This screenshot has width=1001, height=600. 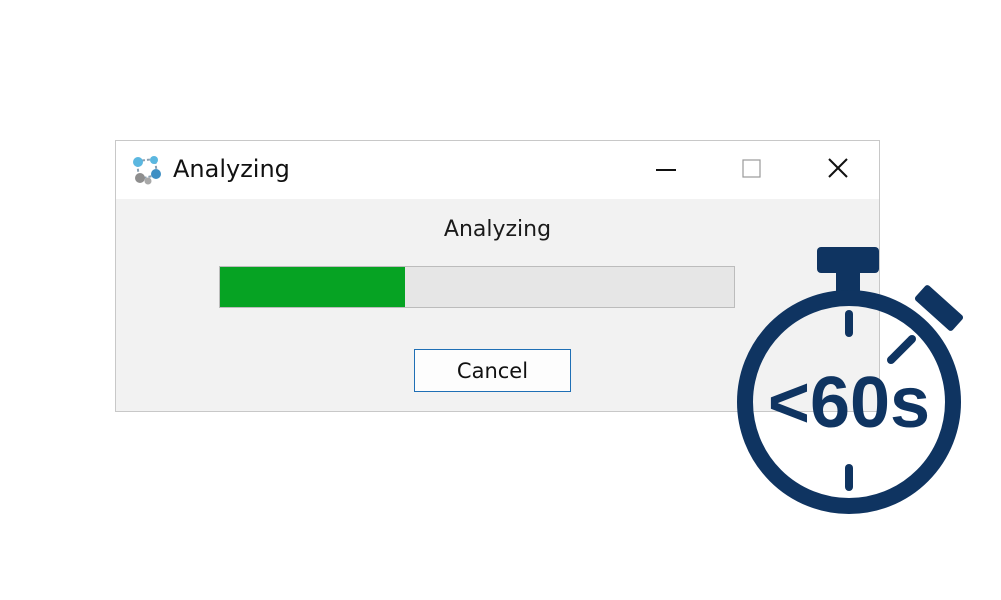 I want to click on minimize-icon, so click(x=666, y=170).